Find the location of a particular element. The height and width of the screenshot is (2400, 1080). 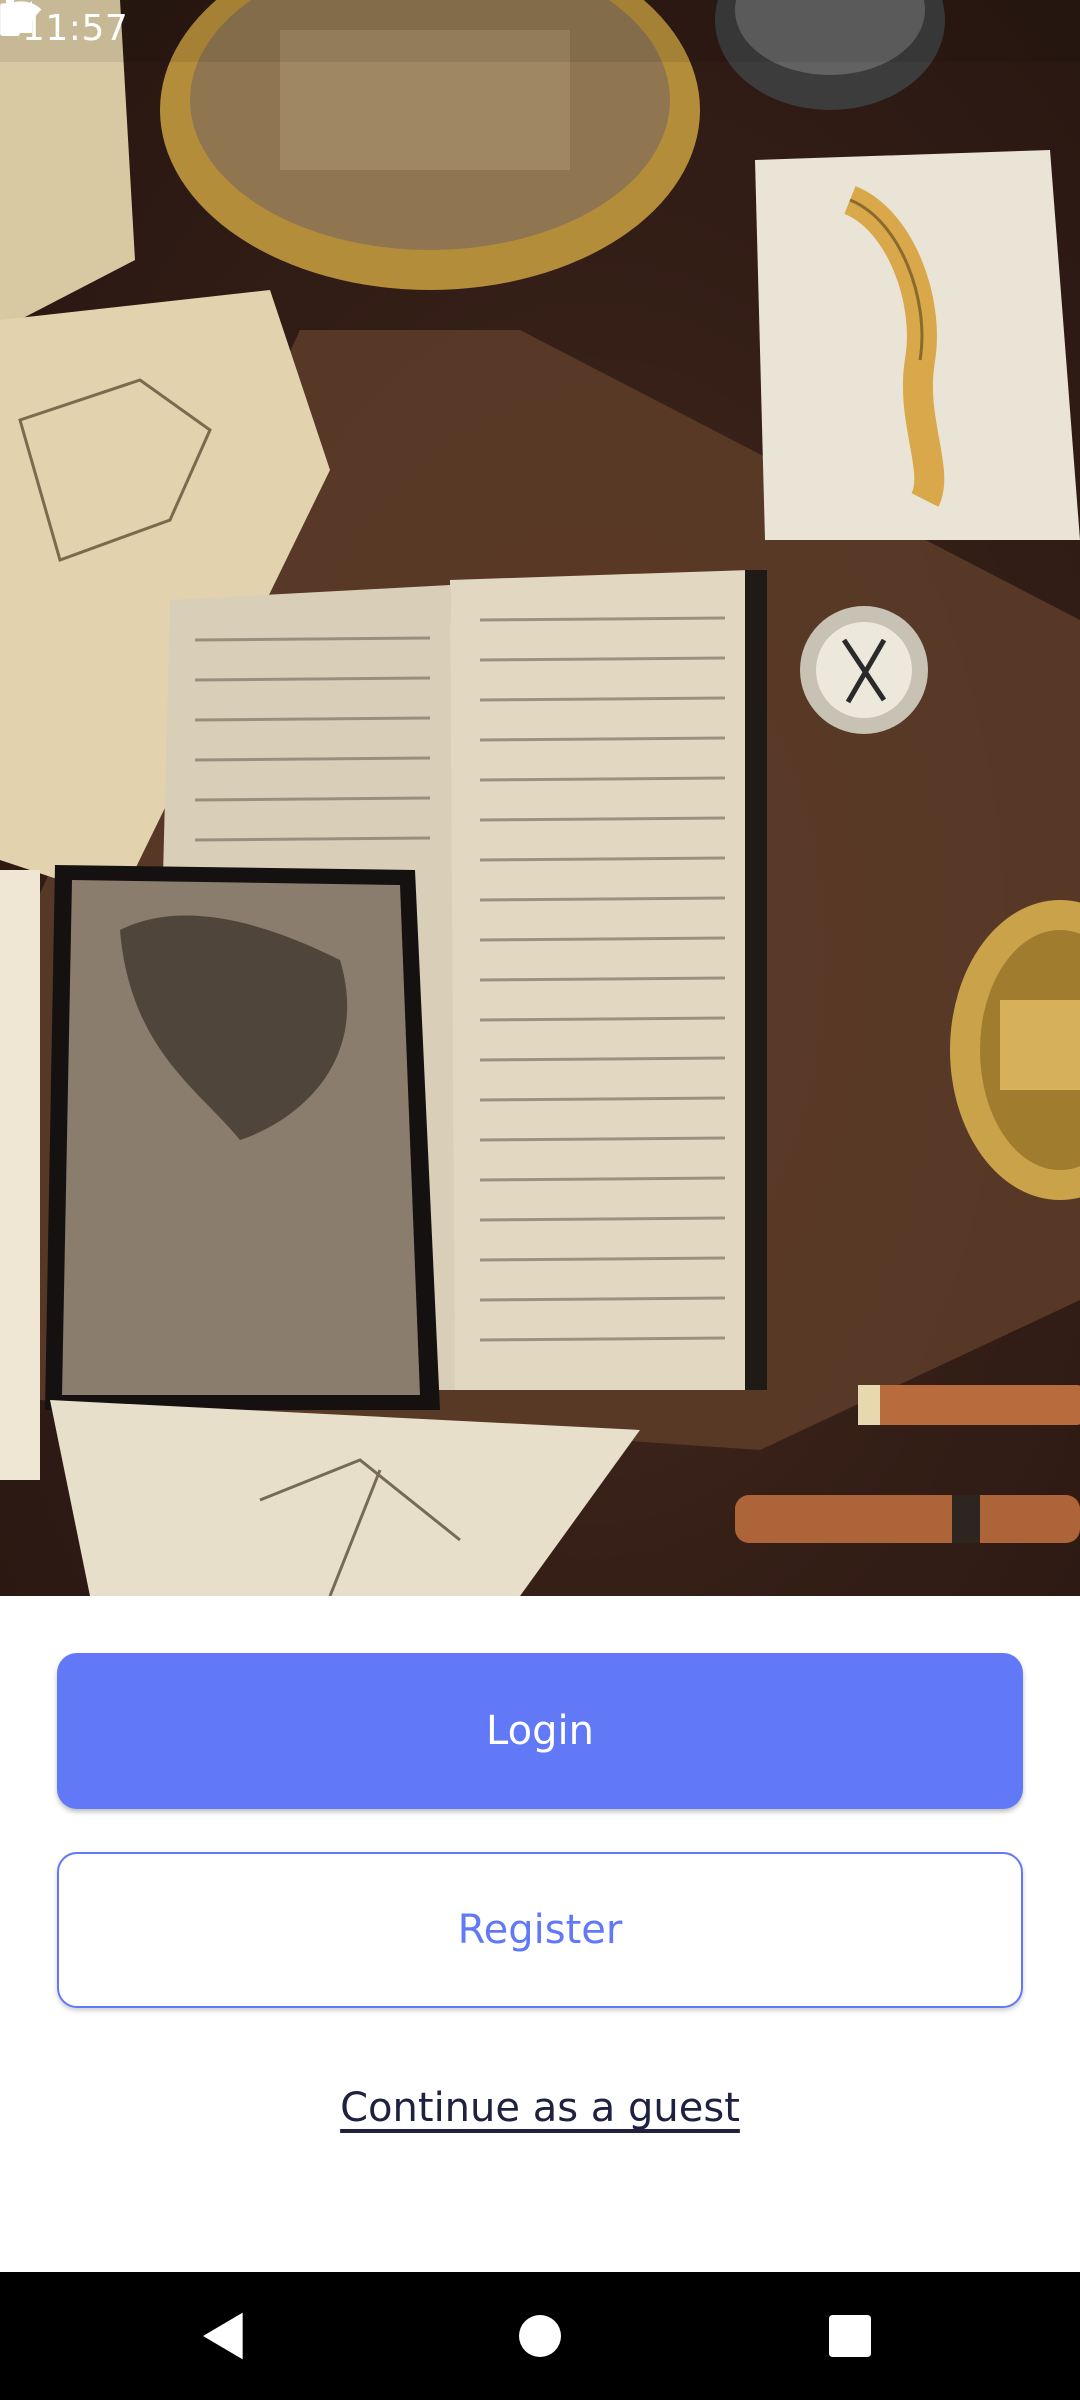

recents-icon is located at coordinates (850, 2336).